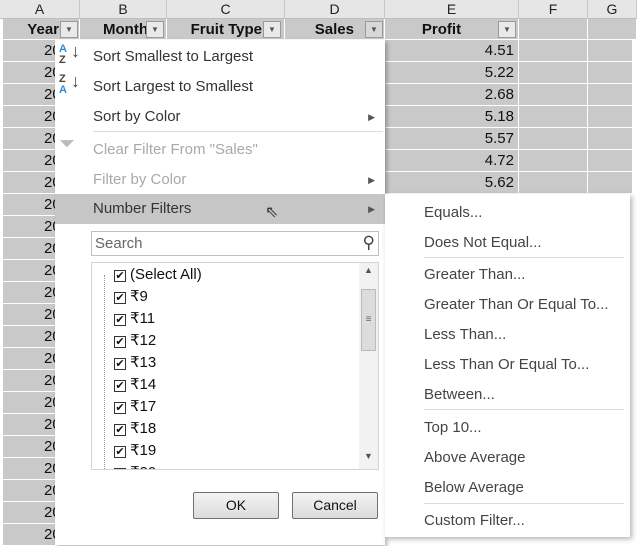  I want to click on list-item: ✔ ₹14, so click(135, 385).